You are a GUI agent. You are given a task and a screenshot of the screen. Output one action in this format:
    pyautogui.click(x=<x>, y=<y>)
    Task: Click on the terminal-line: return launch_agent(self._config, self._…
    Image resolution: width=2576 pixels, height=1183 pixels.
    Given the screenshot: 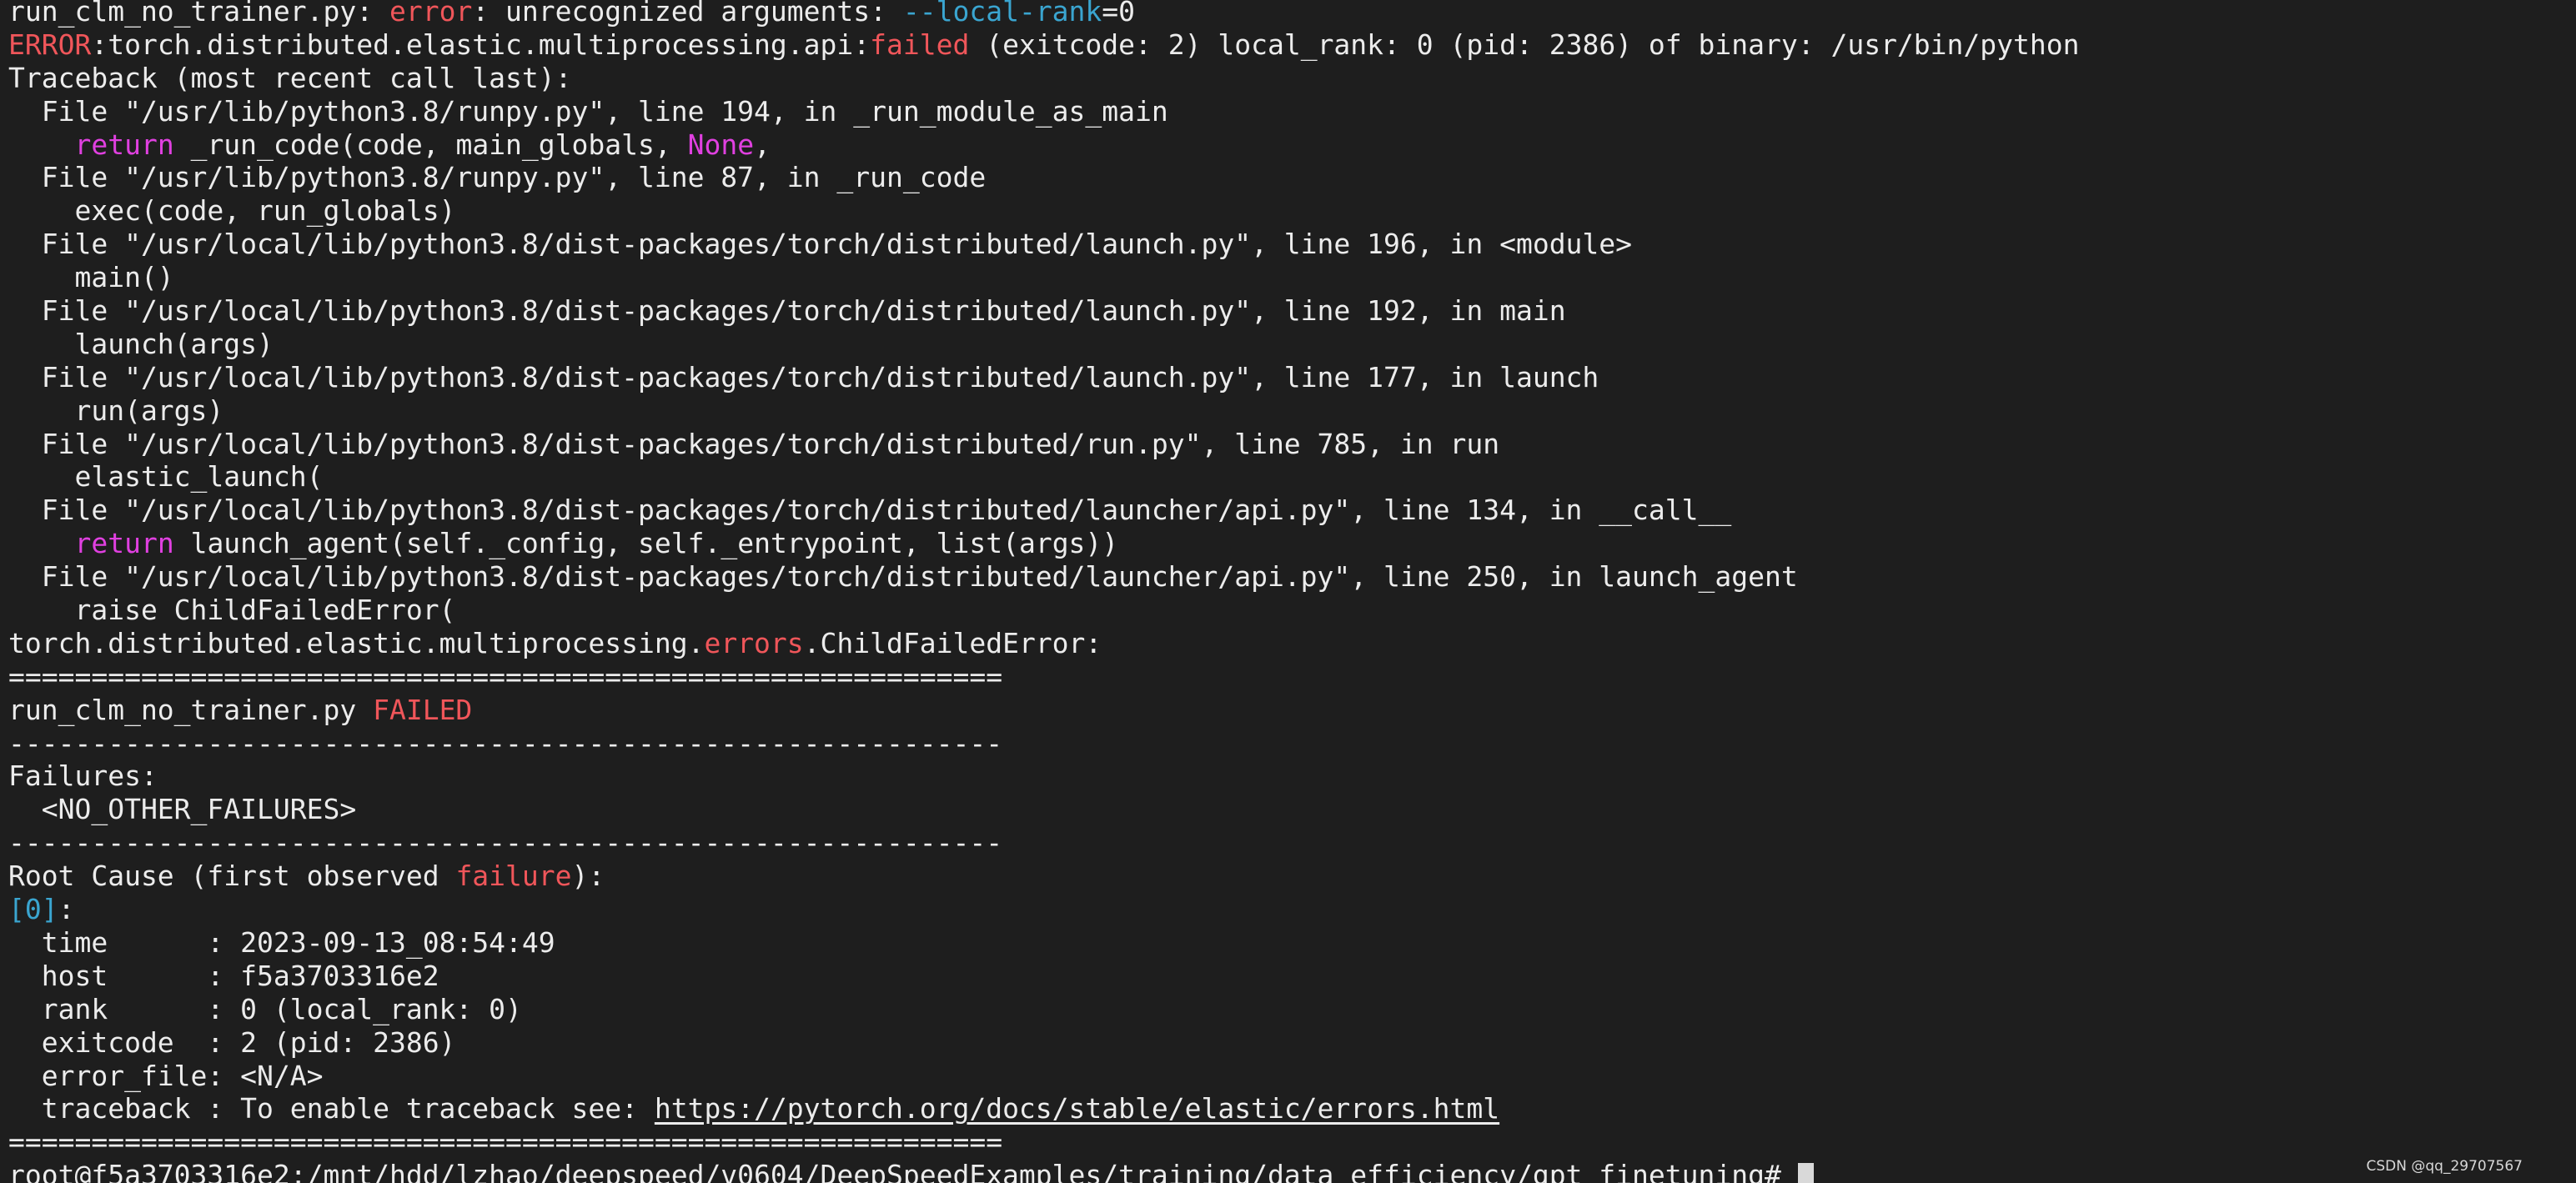 What is the action you would take?
    pyautogui.click(x=1043, y=543)
    